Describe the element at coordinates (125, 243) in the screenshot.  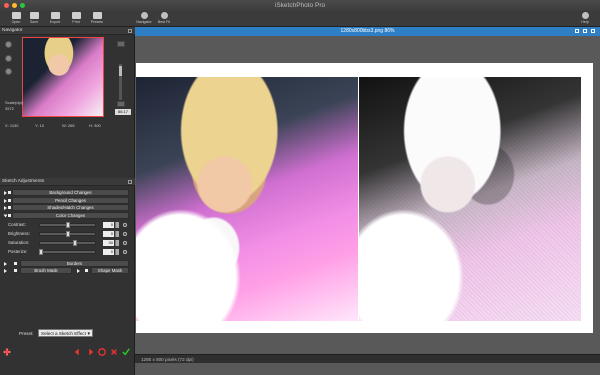
I see `saturation-reset-icon` at that location.